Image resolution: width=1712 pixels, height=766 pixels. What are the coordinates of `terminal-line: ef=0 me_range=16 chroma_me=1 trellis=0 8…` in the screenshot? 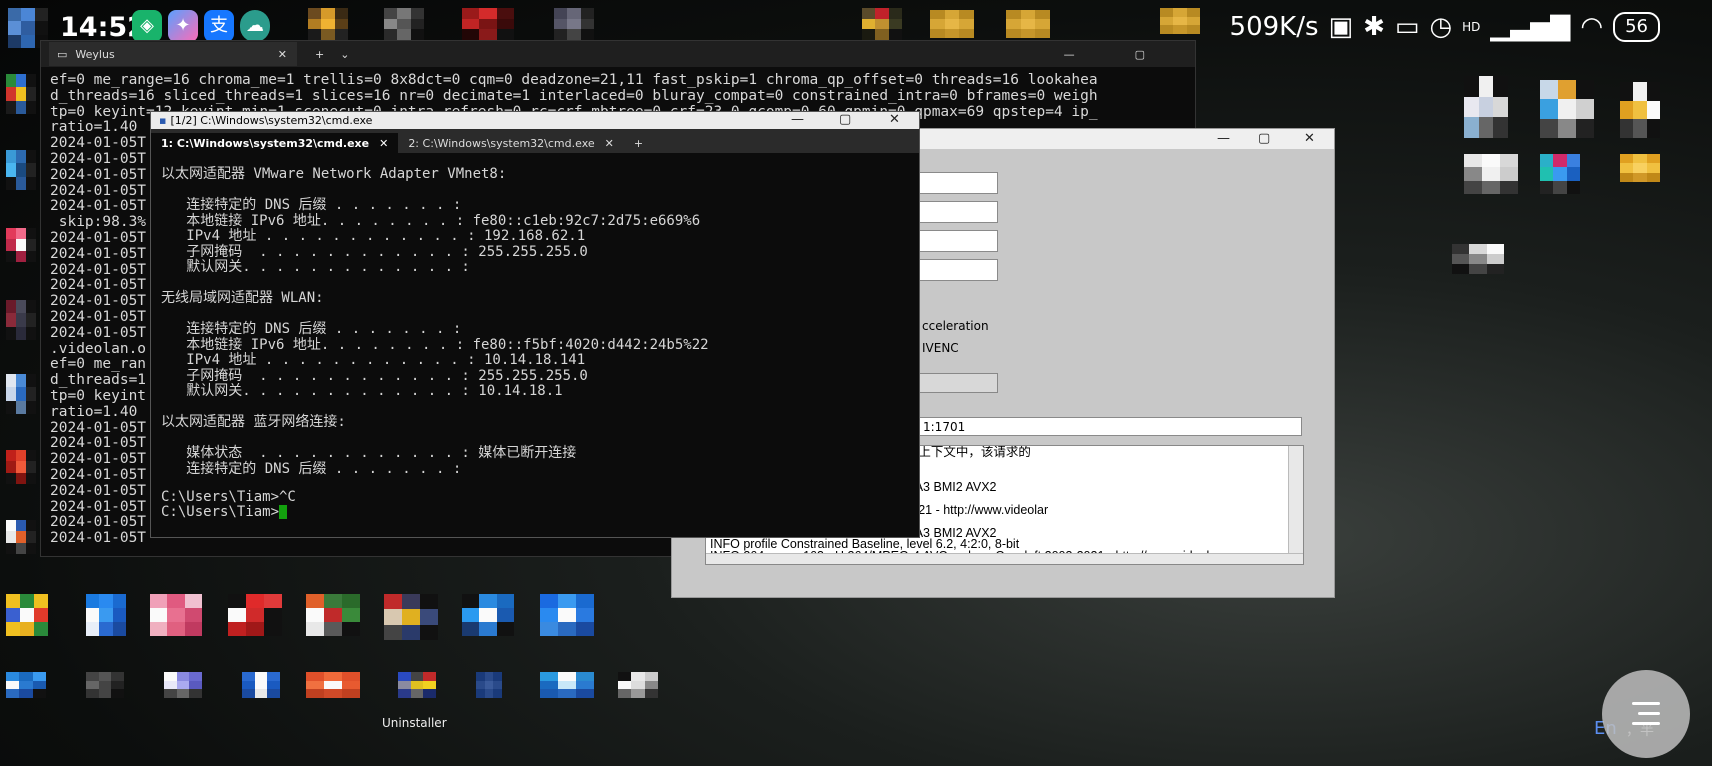 It's located at (574, 80).